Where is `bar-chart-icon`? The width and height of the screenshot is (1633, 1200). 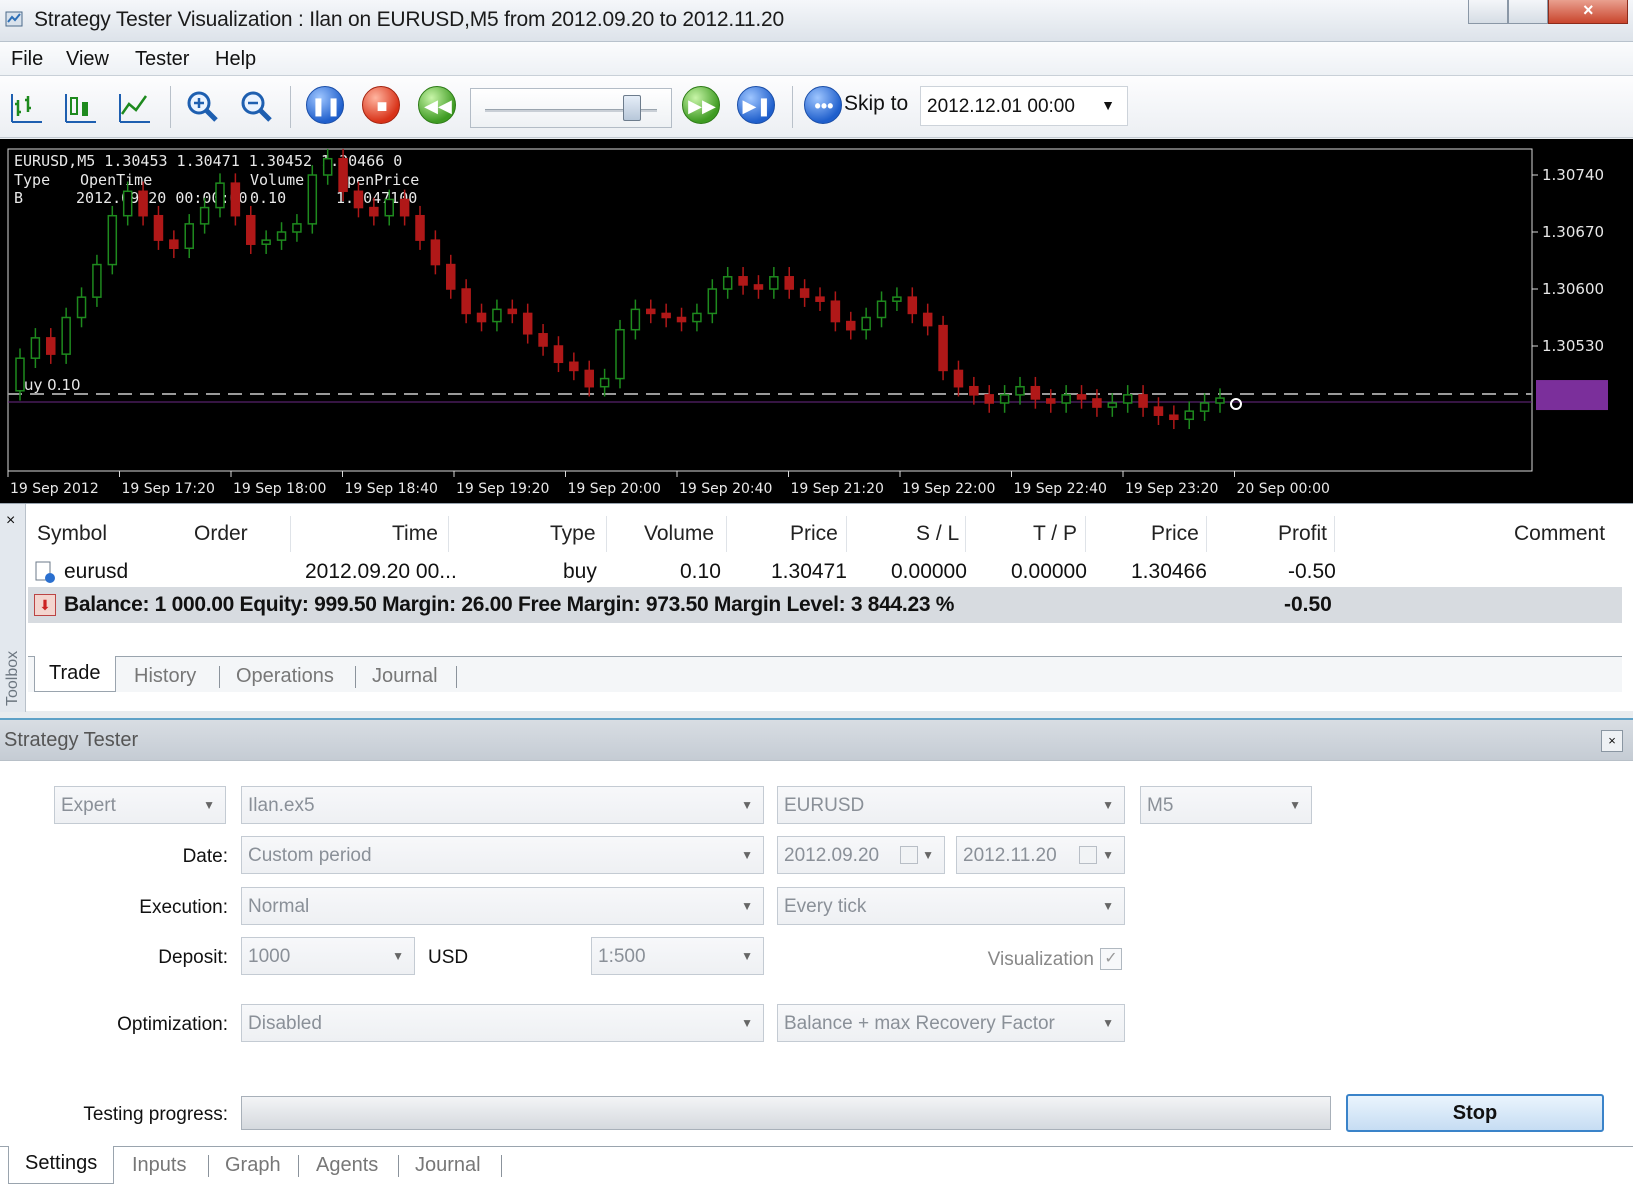
bar-chart-icon is located at coordinates (27, 107).